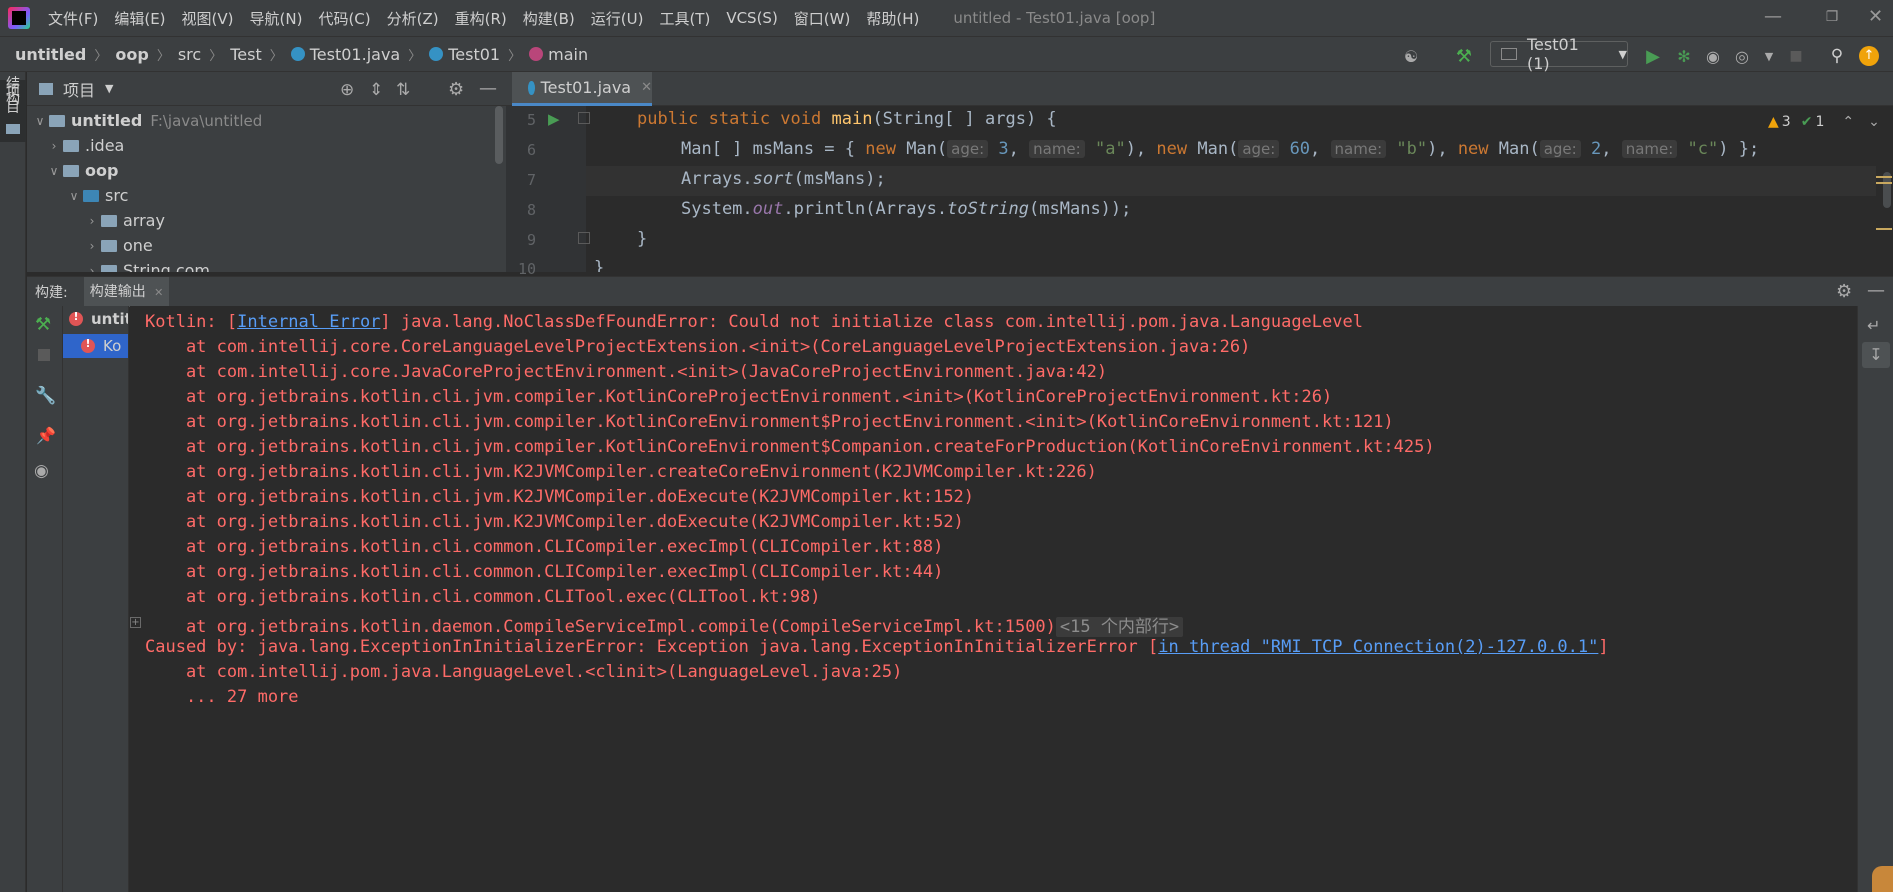  Describe the element at coordinates (1876, 355) in the screenshot. I see `scroll-to-end-icon: ↧` at that location.